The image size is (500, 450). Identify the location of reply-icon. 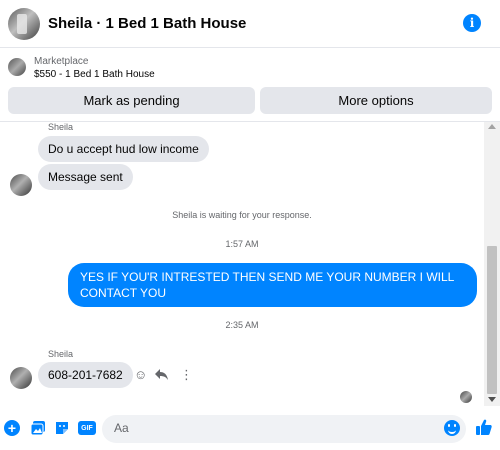
(161, 375).